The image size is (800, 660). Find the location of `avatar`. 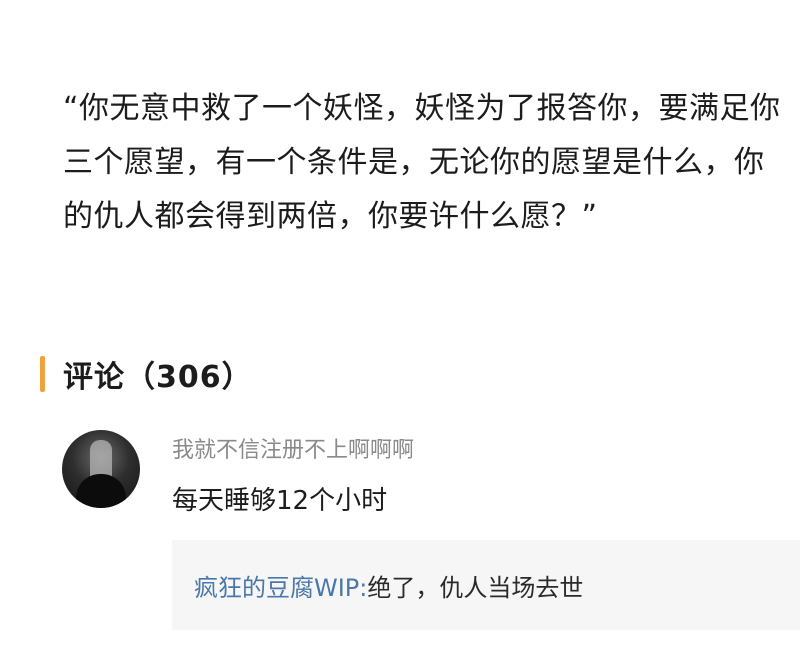

avatar is located at coordinates (101, 469).